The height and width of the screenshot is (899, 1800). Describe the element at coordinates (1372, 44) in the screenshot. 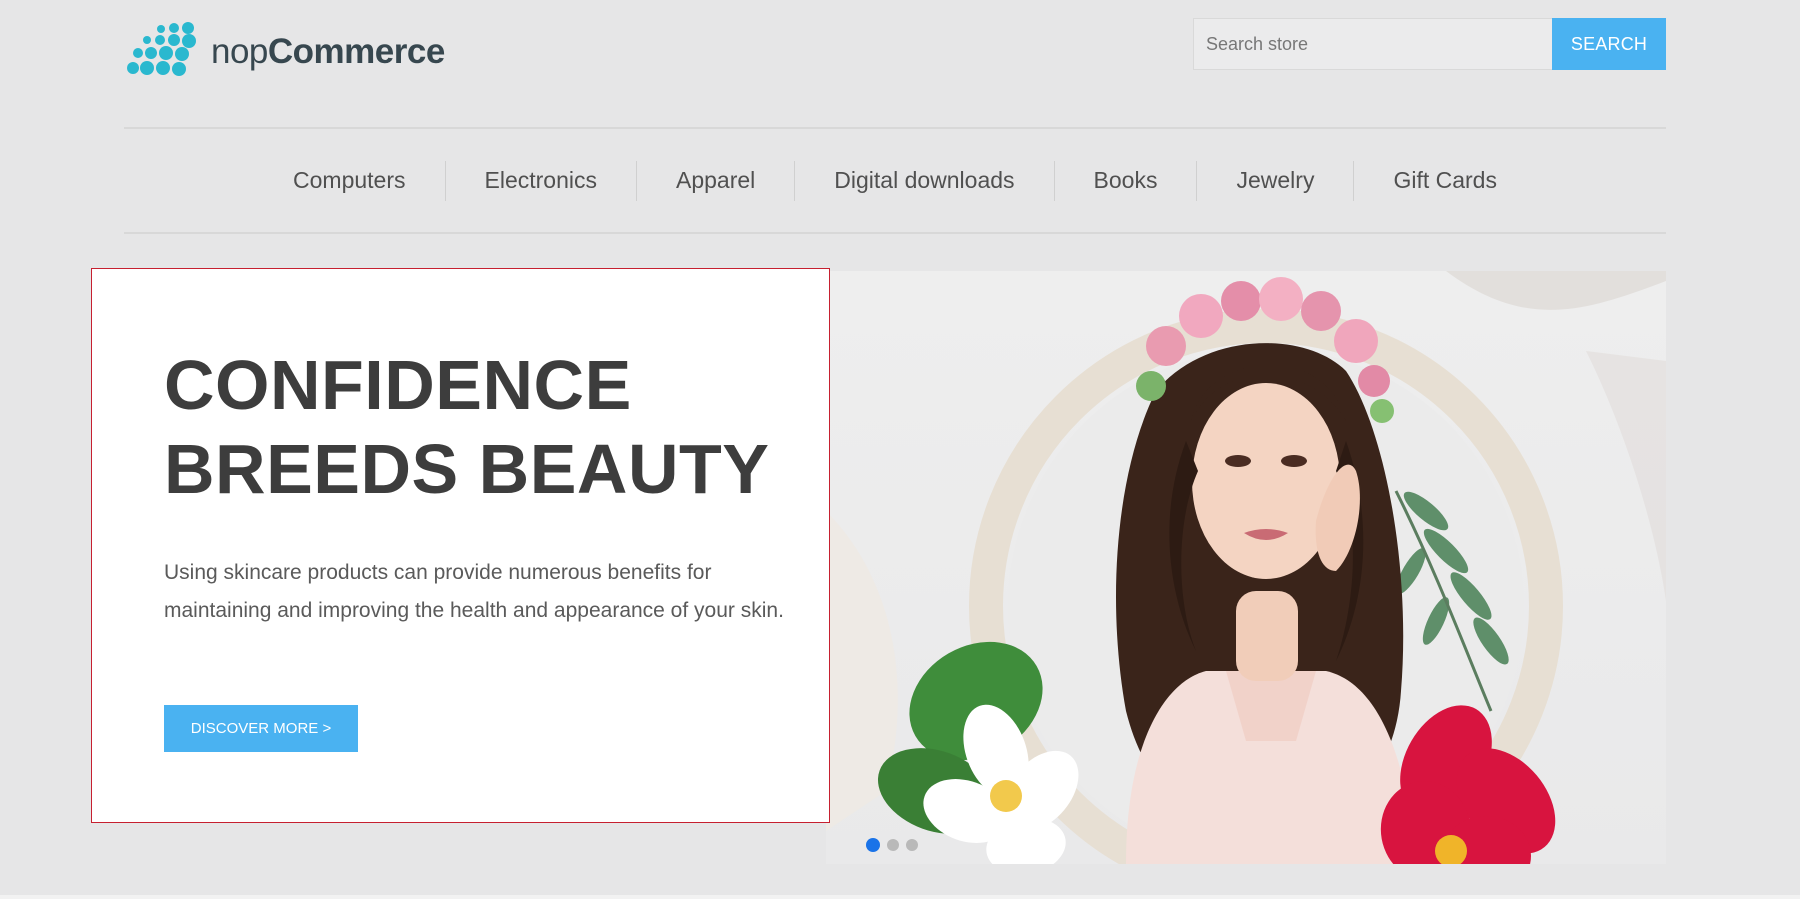

I see `search-input` at that location.